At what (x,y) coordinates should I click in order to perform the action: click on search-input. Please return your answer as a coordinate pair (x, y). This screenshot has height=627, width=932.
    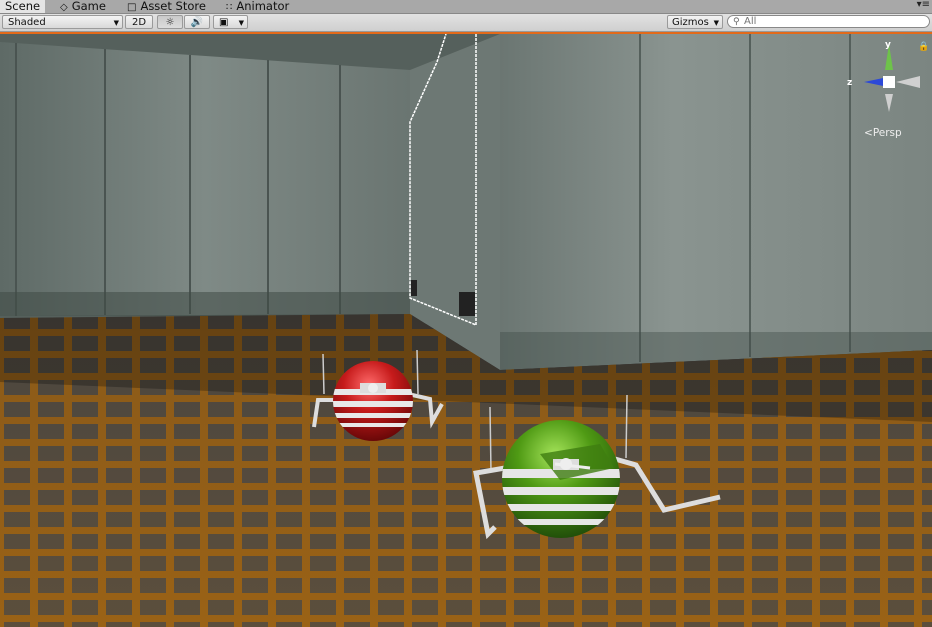
    Looking at the image, I should click on (834, 21).